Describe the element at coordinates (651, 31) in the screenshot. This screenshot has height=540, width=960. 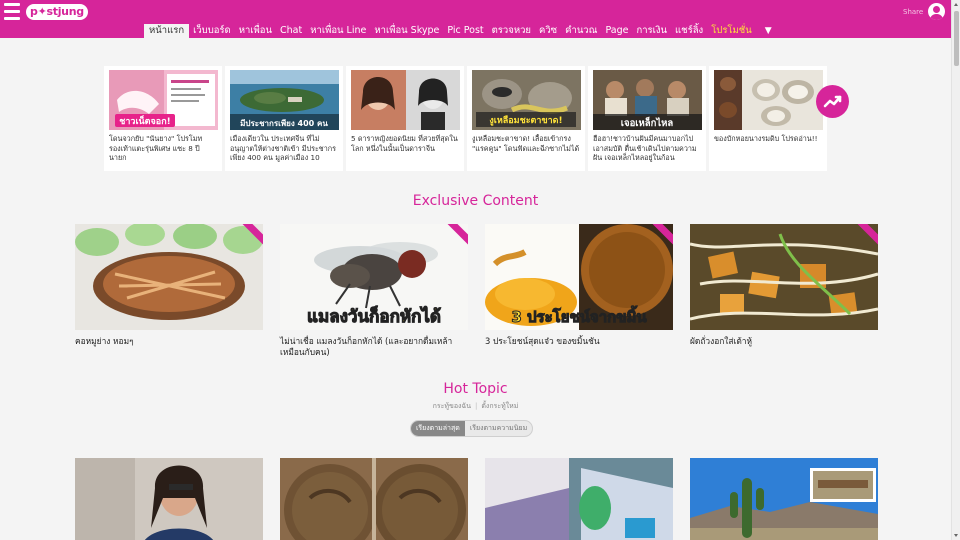
I see `nav-item: การเงิน` at that location.